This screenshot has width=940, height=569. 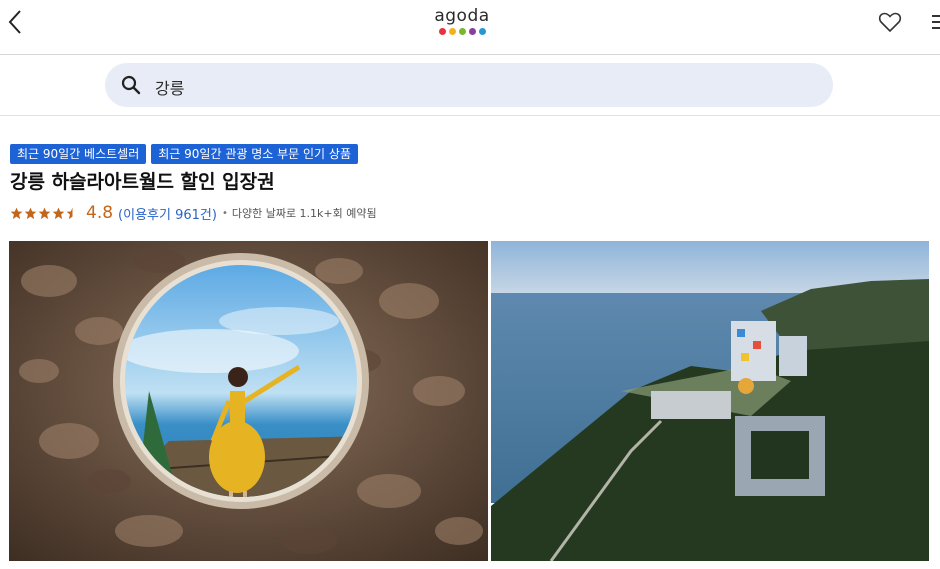 I want to click on search-bar-section: 강릉, so click(x=470, y=85).